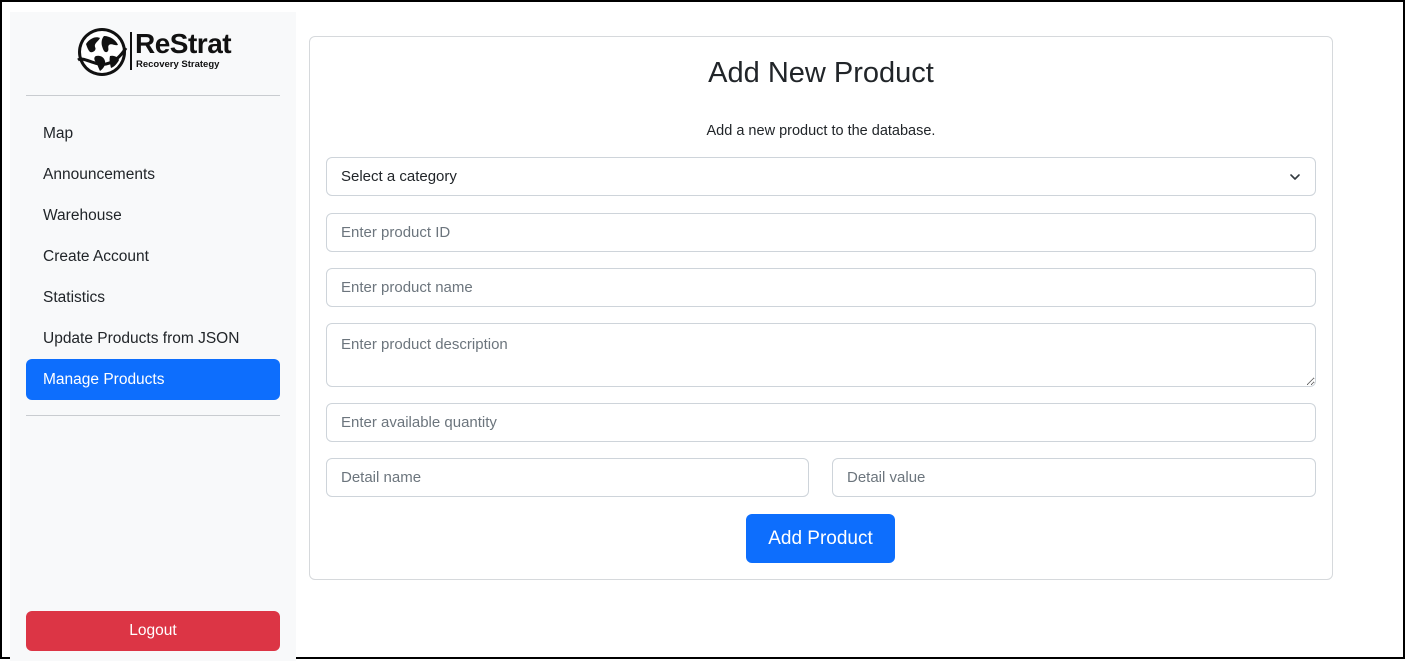 This screenshot has height=661, width=1405. Describe the element at coordinates (153, 215) in the screenshot. I see `sidebar-item-warehouse: Warehouse` at that location.